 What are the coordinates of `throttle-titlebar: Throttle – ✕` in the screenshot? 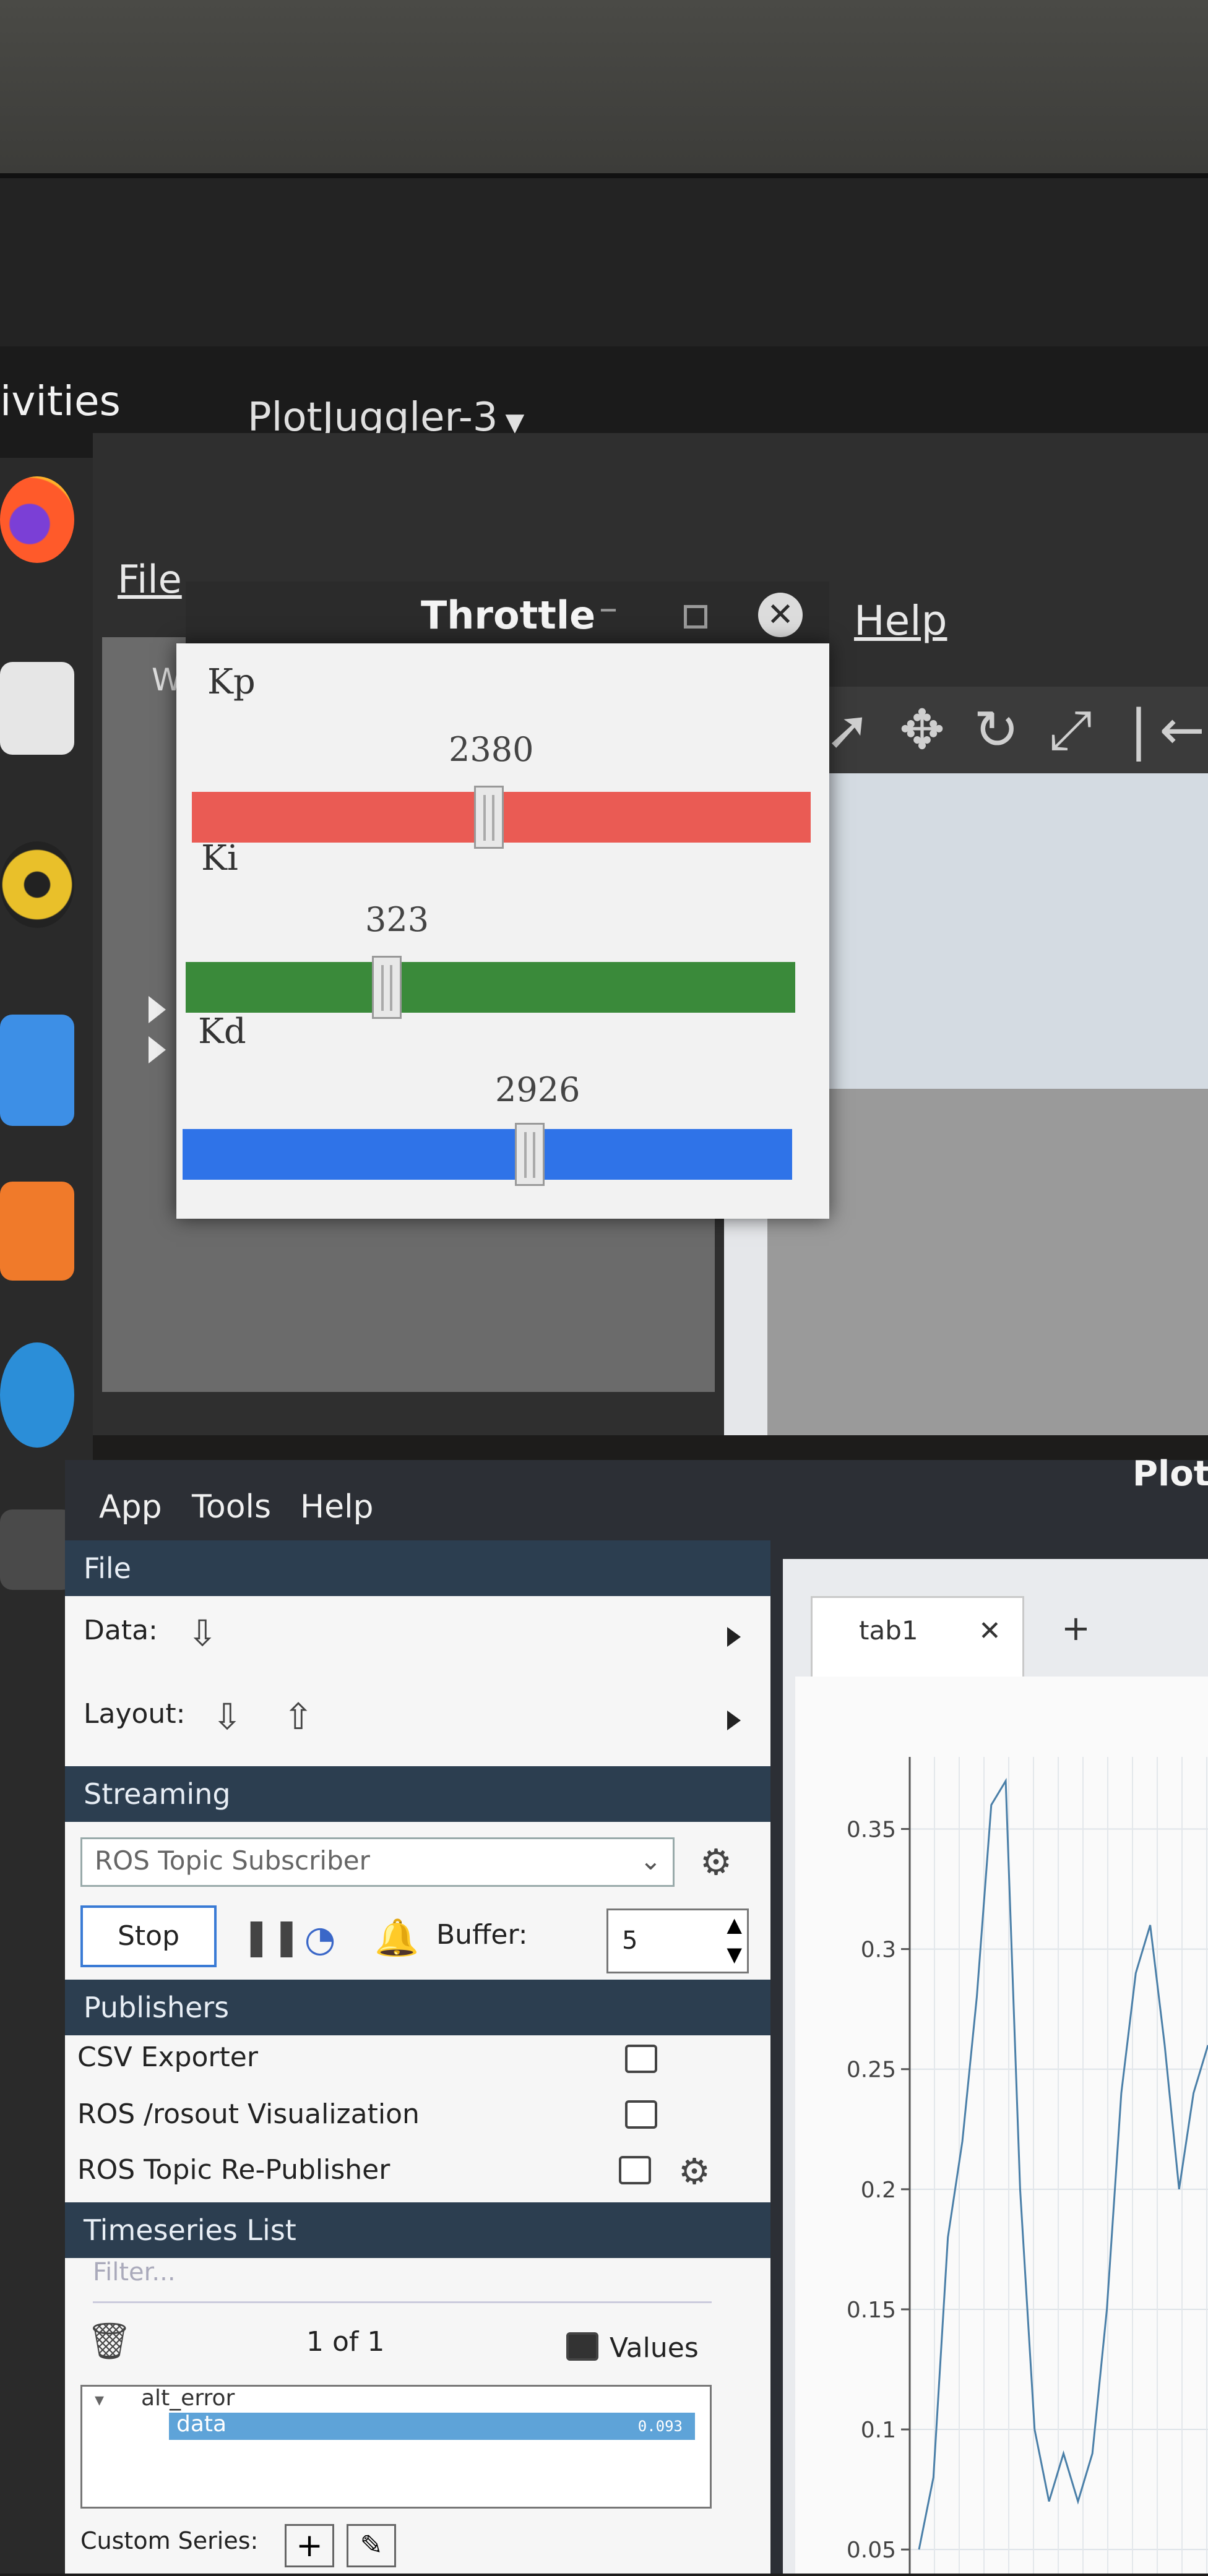 It's located at (507, 612).